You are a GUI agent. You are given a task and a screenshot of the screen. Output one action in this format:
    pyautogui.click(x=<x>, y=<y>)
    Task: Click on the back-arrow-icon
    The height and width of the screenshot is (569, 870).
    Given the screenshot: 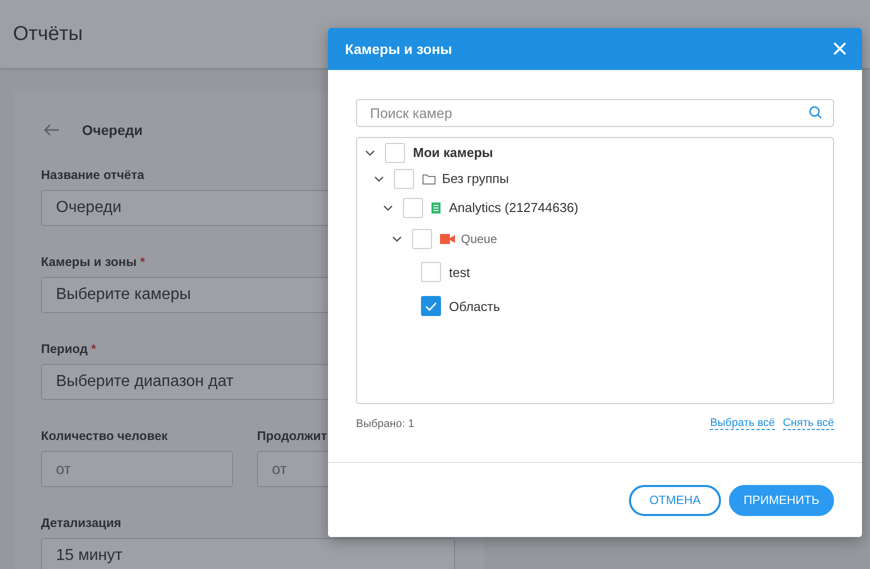 What is the action you would take?
    pyautogui.click(x=52, y=130)
    